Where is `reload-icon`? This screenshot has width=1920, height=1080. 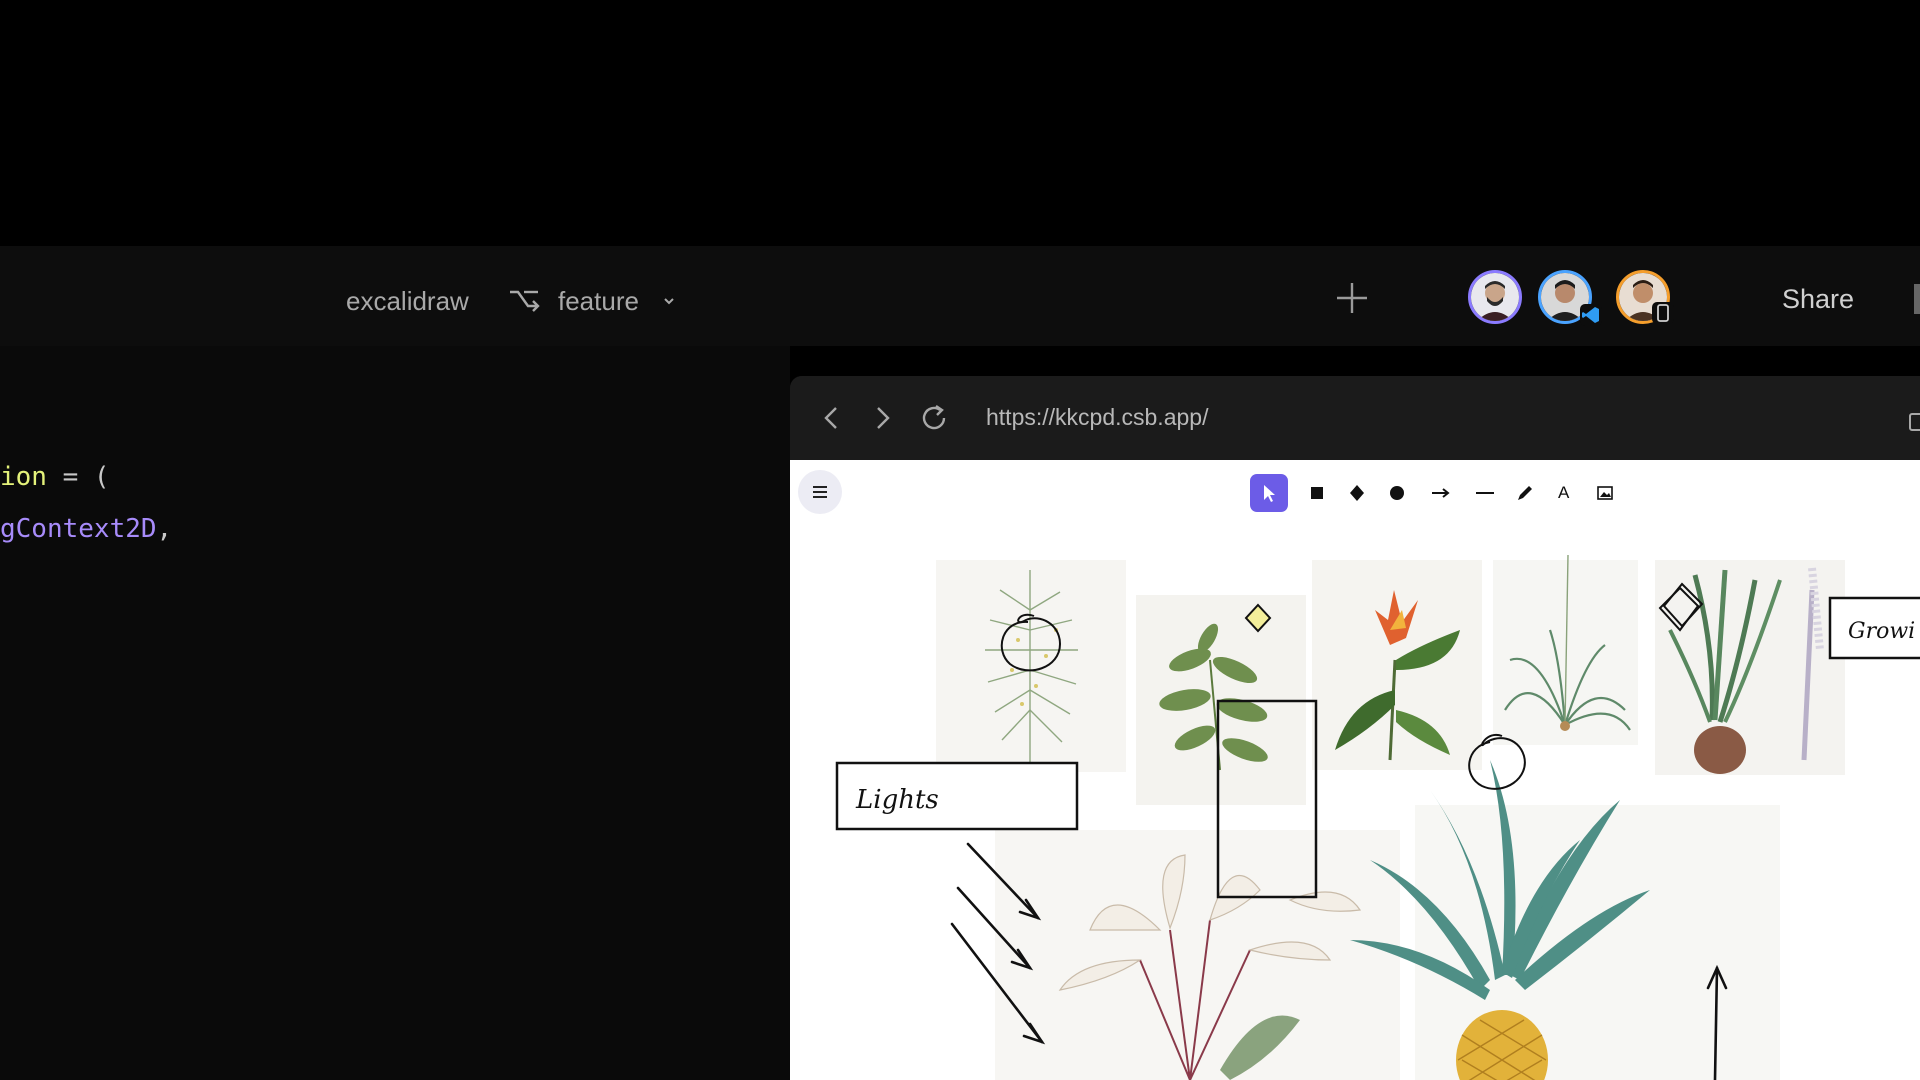
reload-icon is located at coordinates (934, 418).